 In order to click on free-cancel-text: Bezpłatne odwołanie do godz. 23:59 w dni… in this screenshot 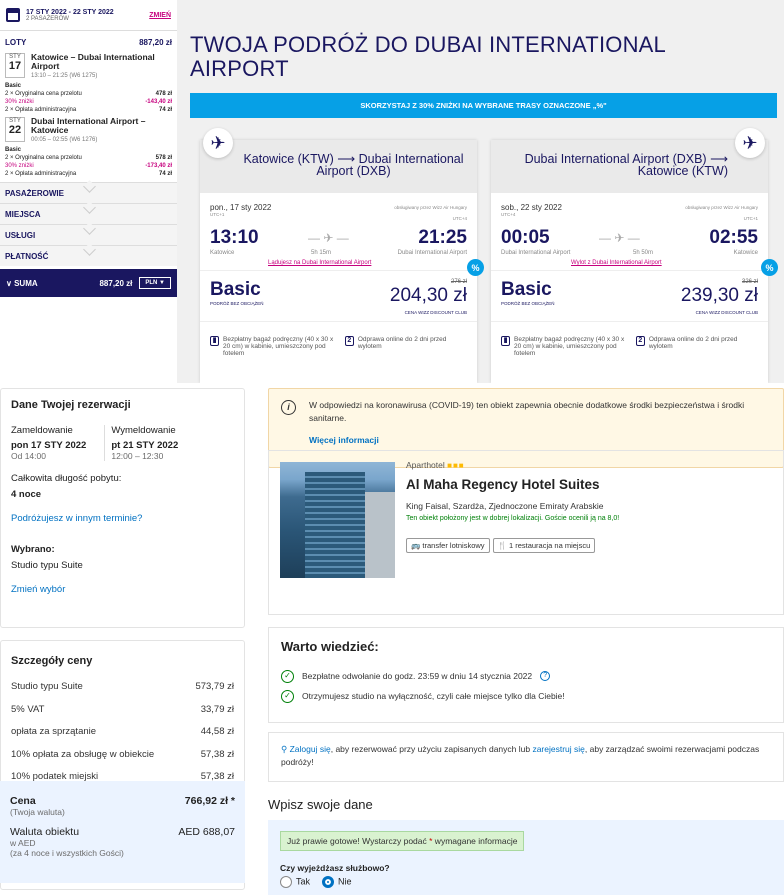, I will do `click(417, 676)`.